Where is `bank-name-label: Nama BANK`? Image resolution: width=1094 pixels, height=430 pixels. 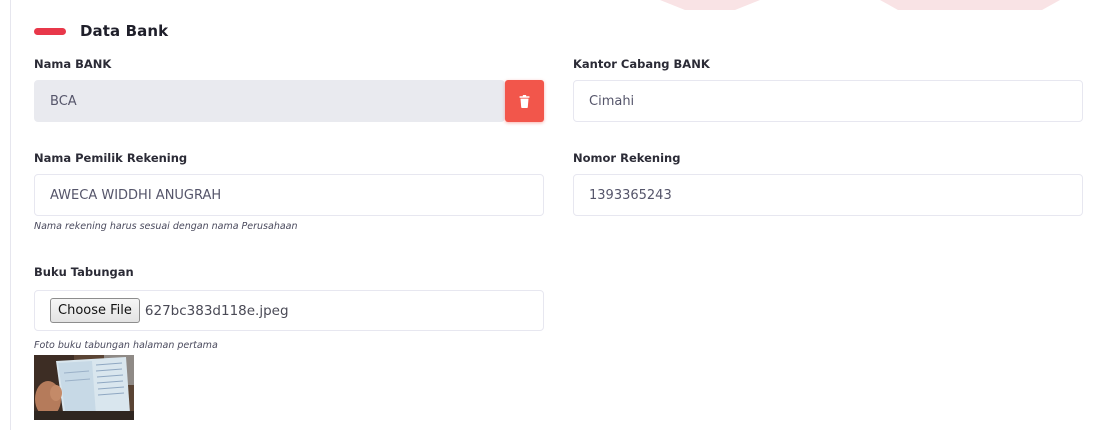 bank-name-label: Nama BANK is located at coordinates (73, 64).